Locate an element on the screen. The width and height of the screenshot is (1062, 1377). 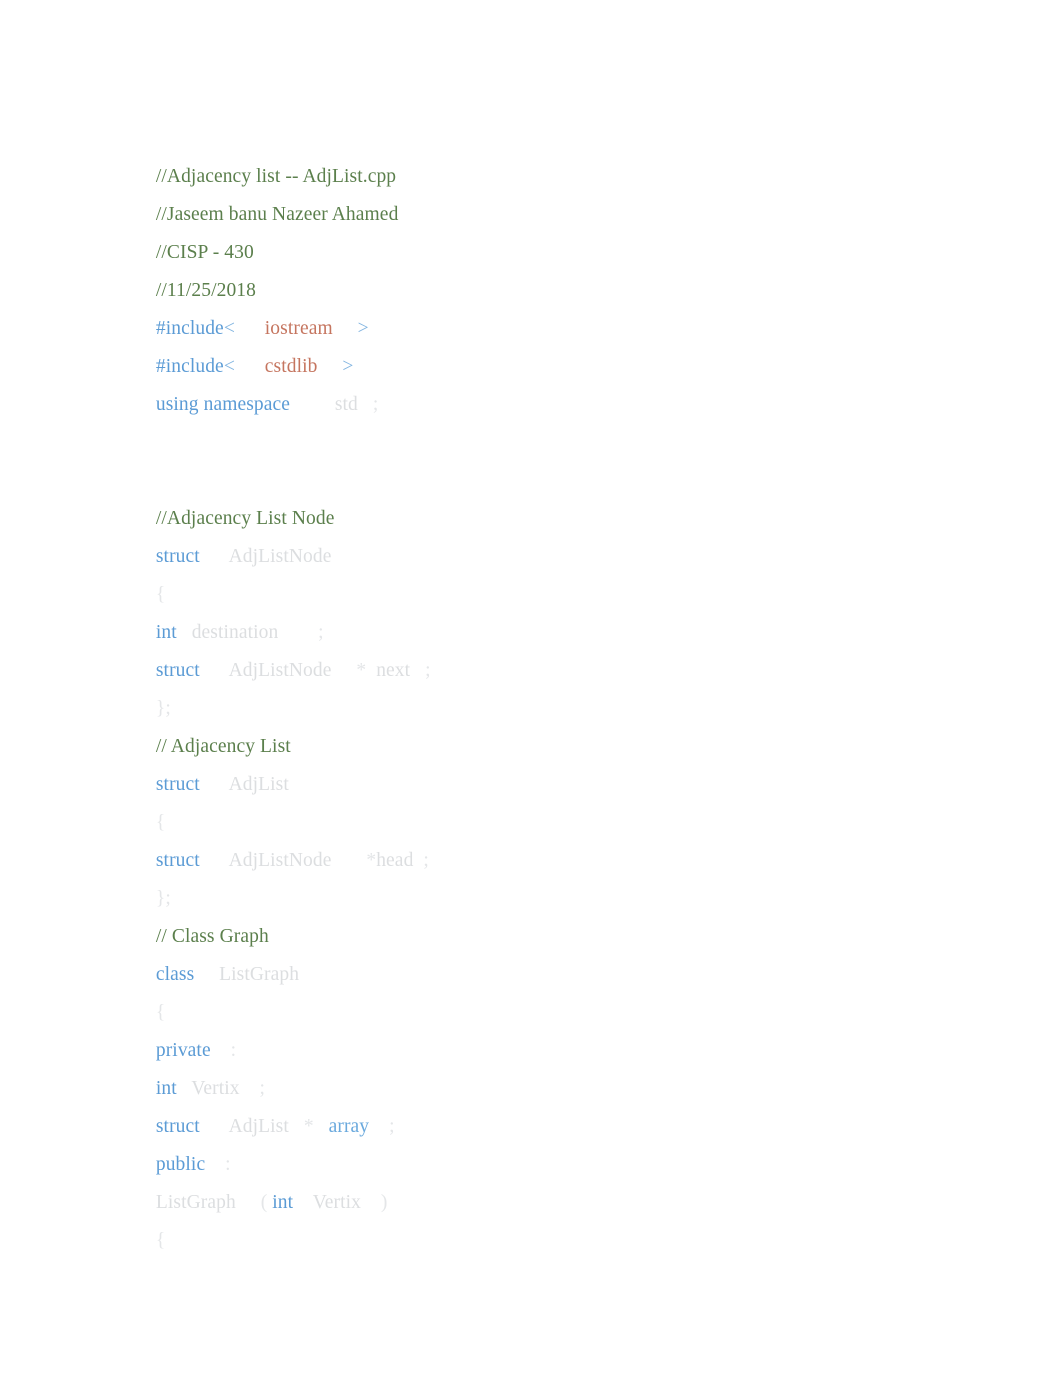
code-line-int-destination: int destination ; is located at coordinates (556, 609).